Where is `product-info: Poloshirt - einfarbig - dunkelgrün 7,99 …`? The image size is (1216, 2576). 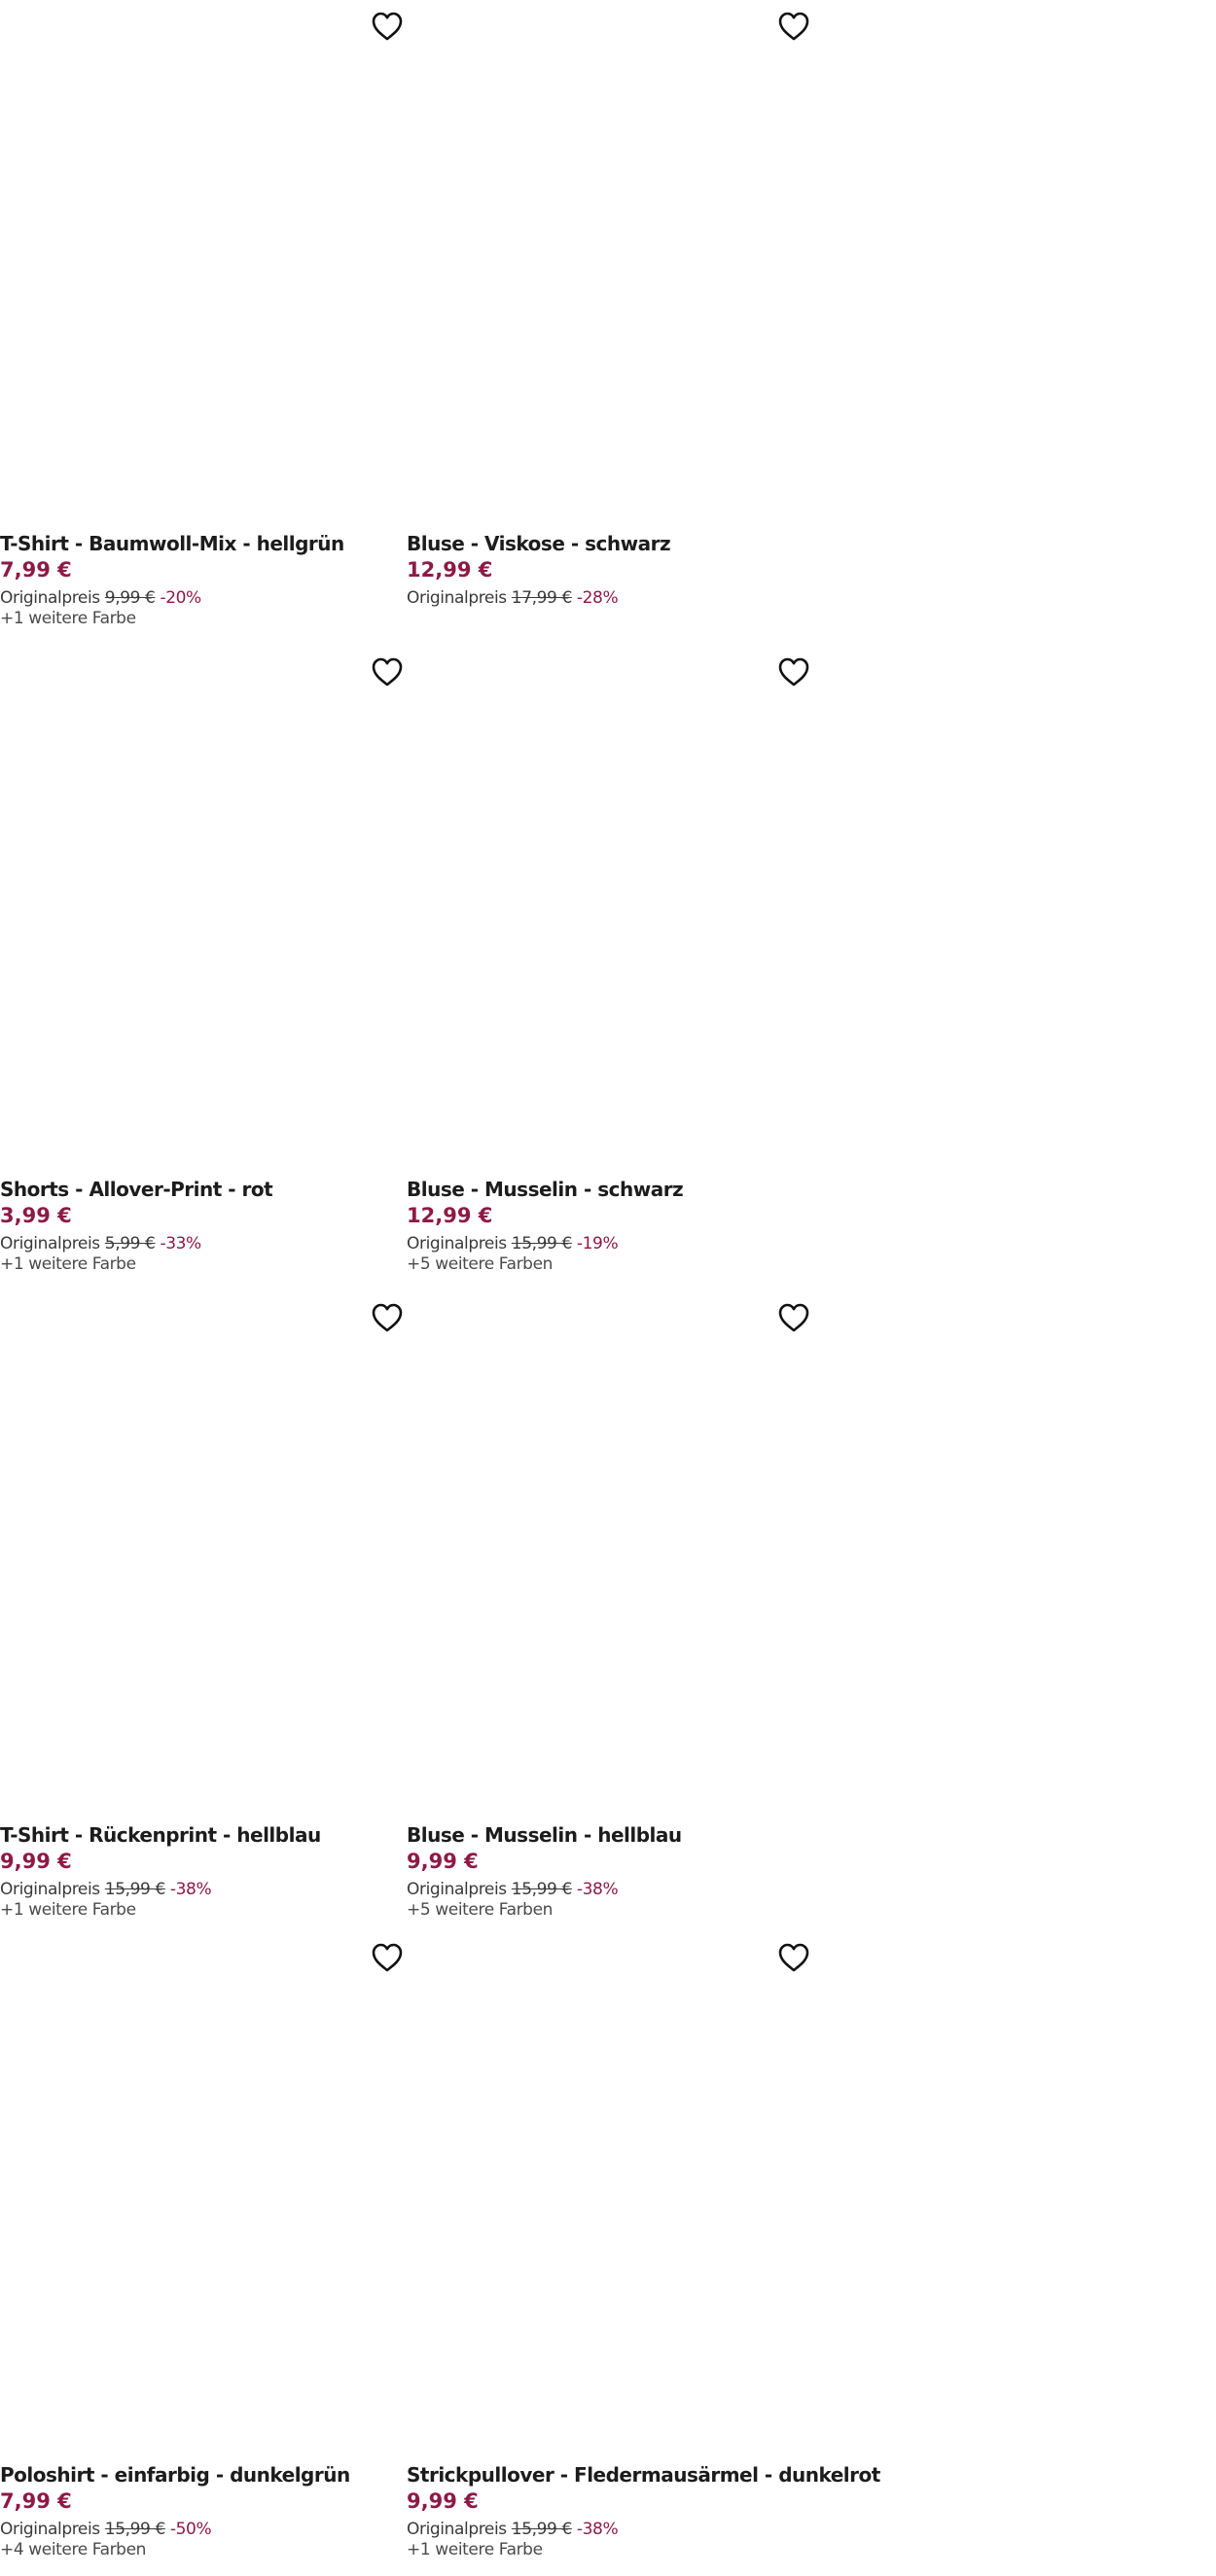
product-info: Poloshirt - einfarbig - dunkelgrün 7,99 … is located at coordinates (202, 2510).